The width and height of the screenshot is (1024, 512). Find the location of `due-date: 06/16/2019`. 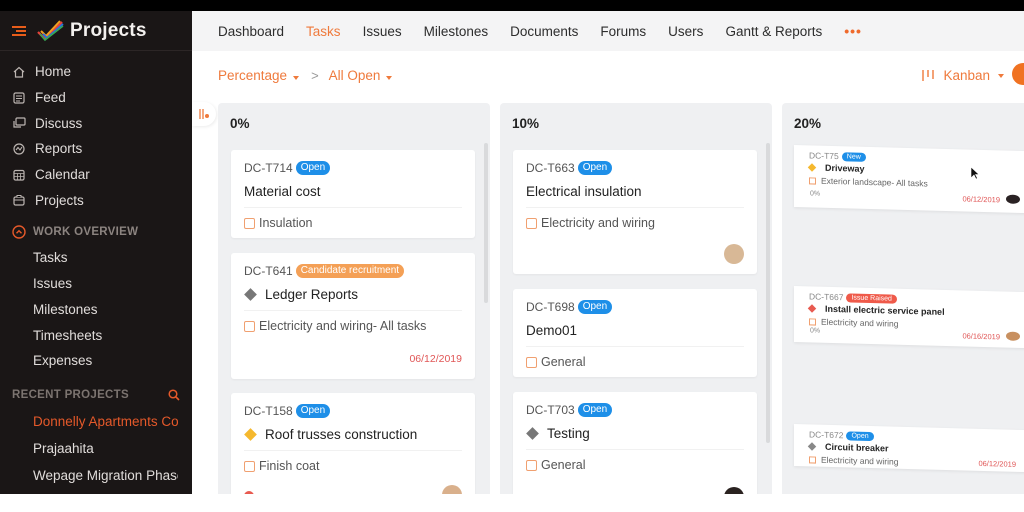

due-date: 06/16/2019 is located at coordinates (981, 336).